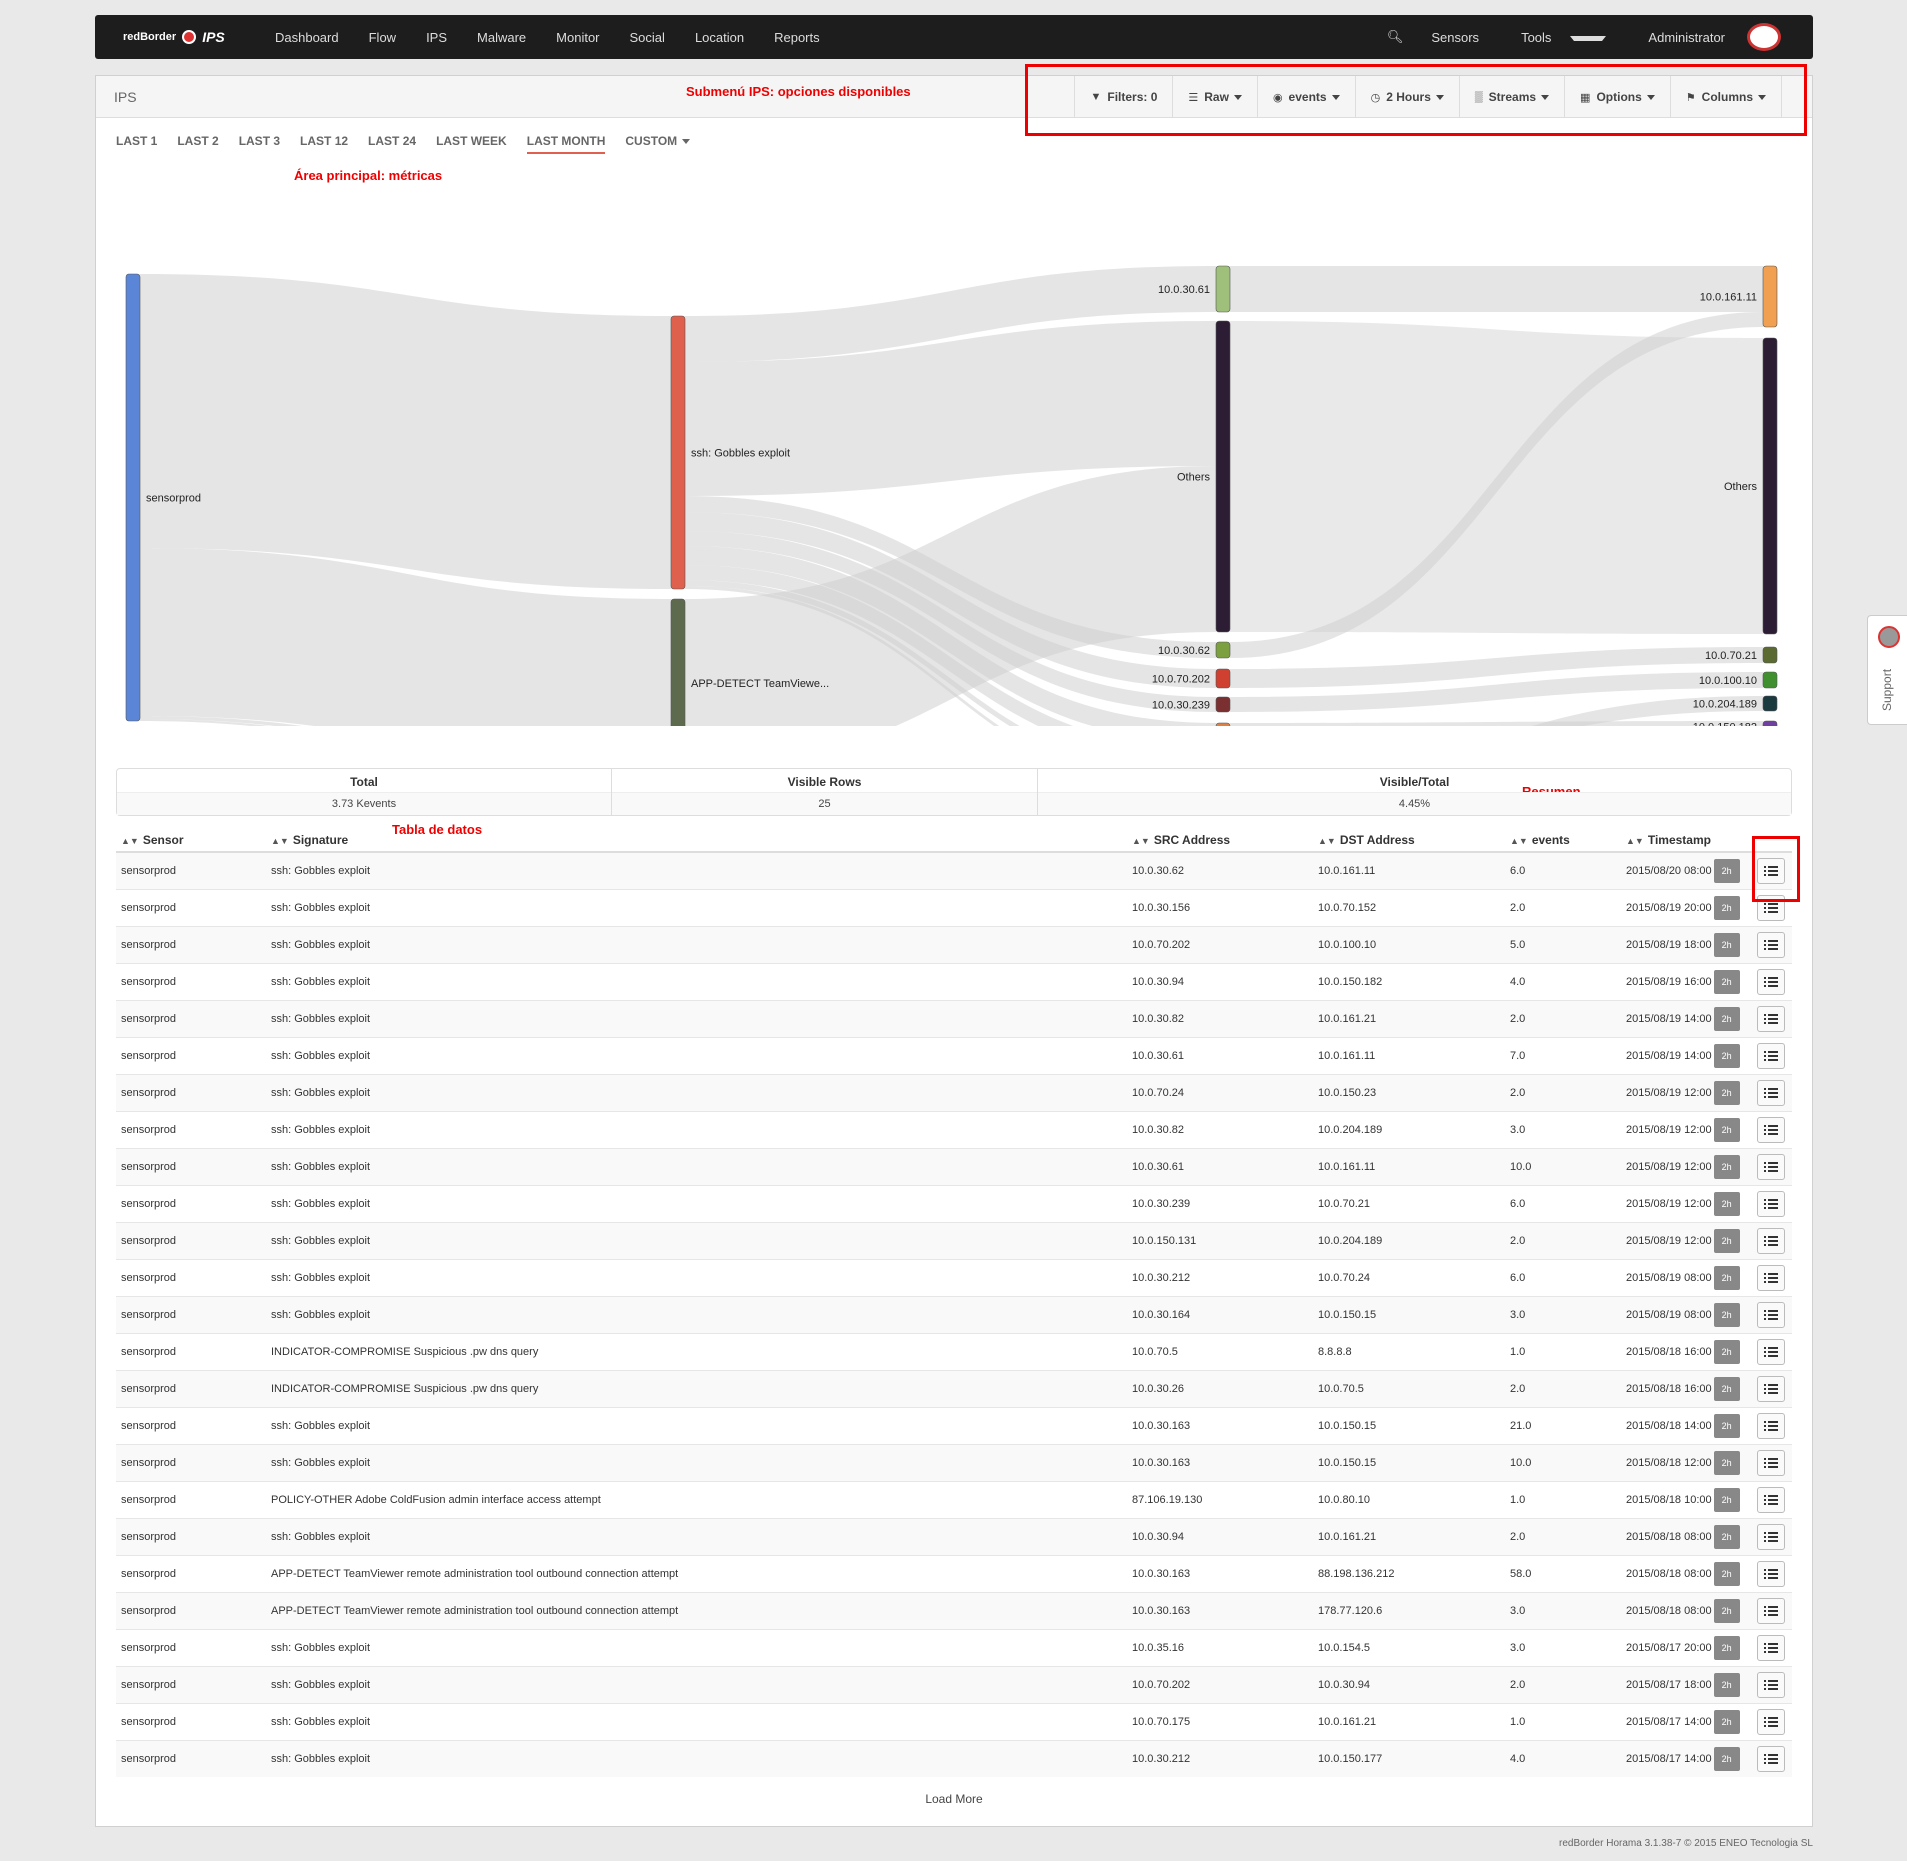 This screenshot has width=1907, height=1861. What do you see at coordinates (719, 37) in the screenshot?
I see `nav-link-location: Location` at bounding box center [719, 37].